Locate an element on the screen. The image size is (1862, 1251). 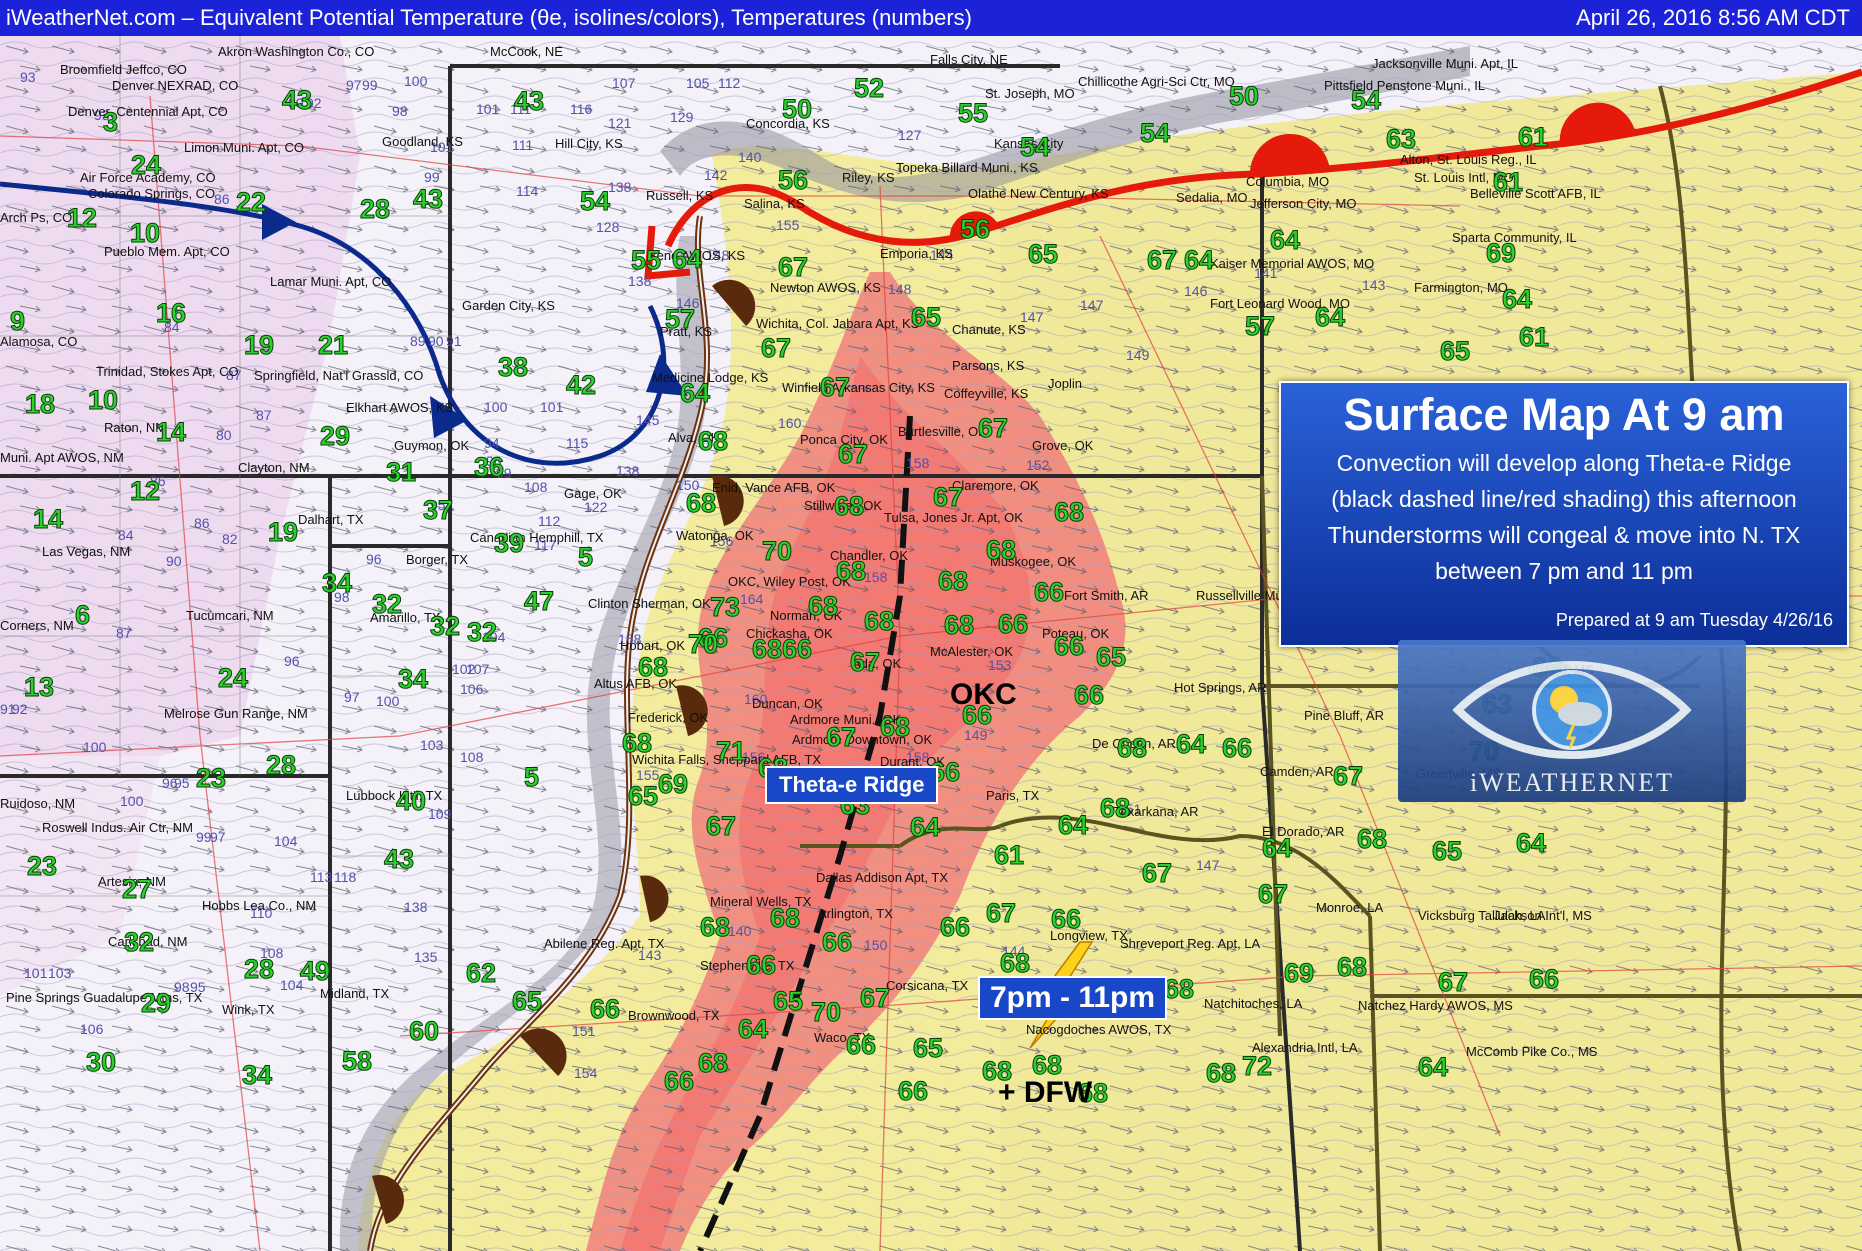
isoline-label: 158 is located at coordinates (876, 577).